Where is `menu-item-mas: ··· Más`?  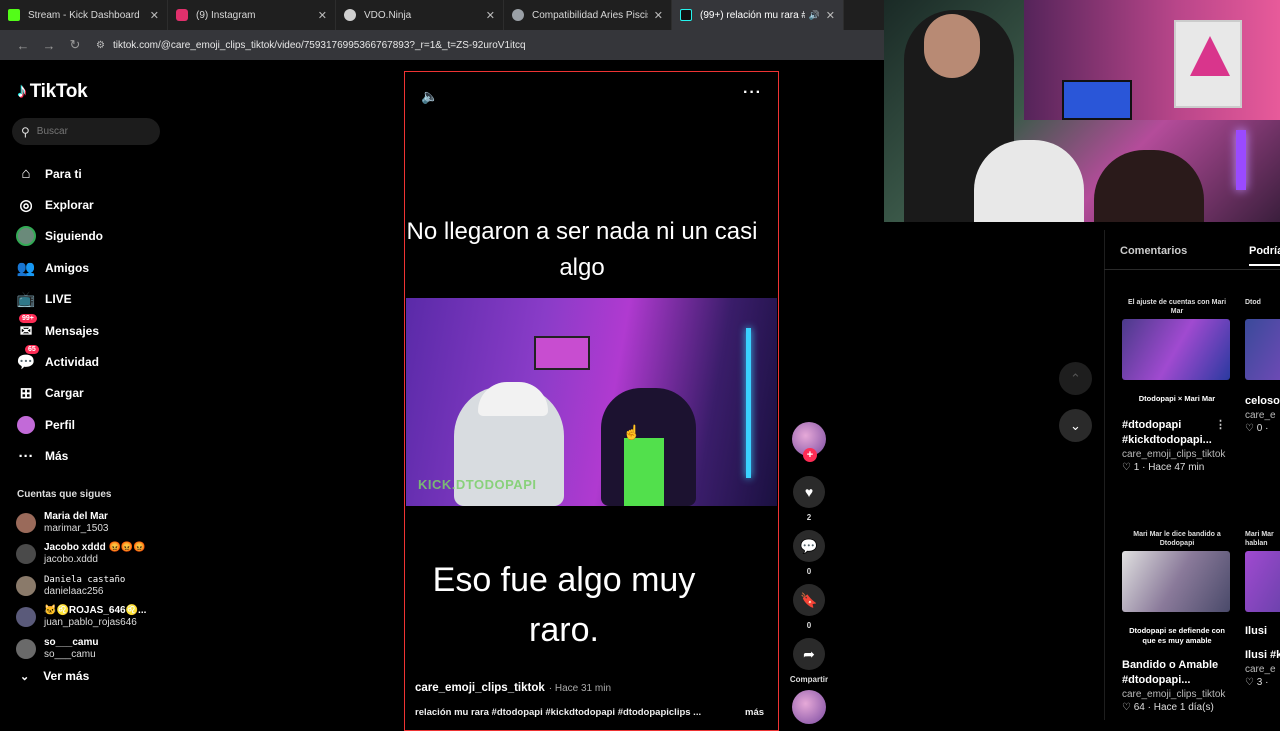 menu-item-mas: ··· Más is located at coordinates (59, 456).